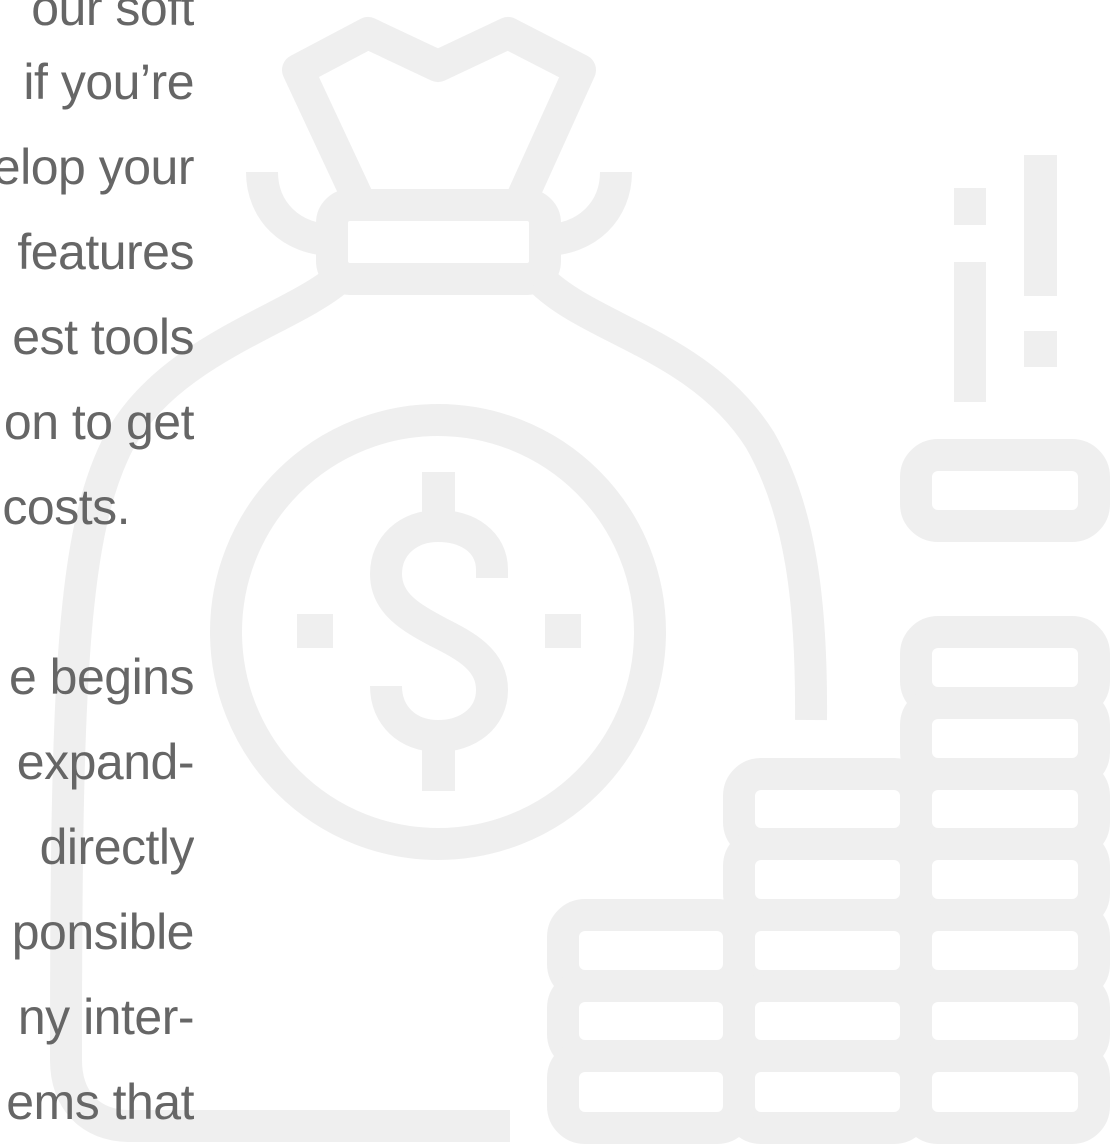 This screenshot has width=1116, height=1148. What do you see at coordinates (102, 932) in the screenshot?
I see `text-line: ponsible` at bounding box center [102, 932].